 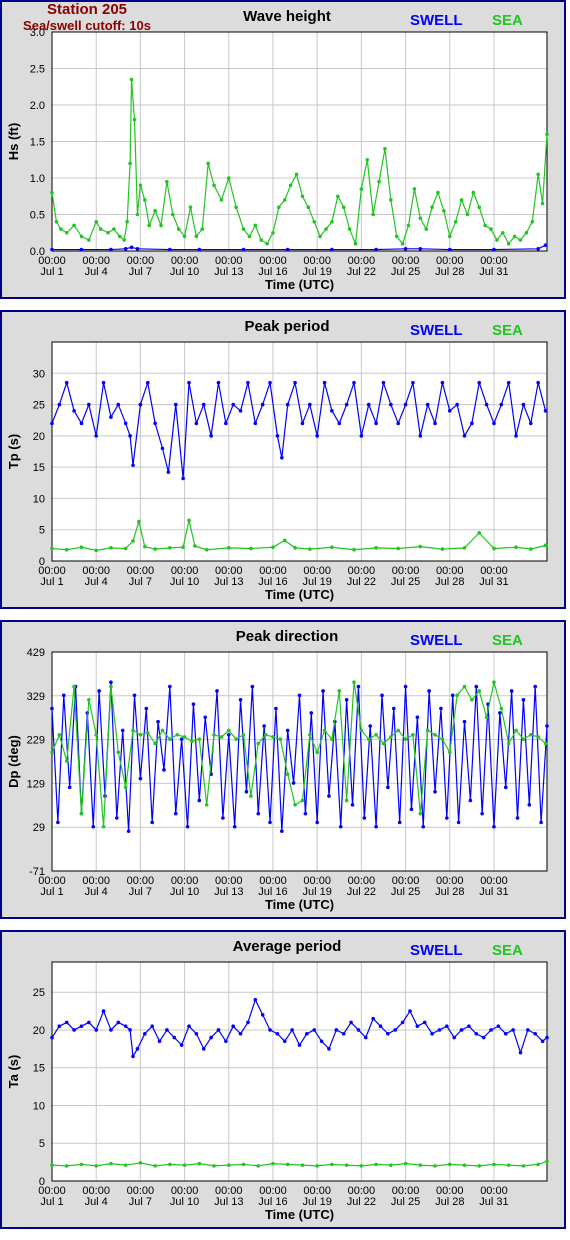 I want to click on x-tick-label: 00:00 Jul 19, so click(x=316, y=1196).